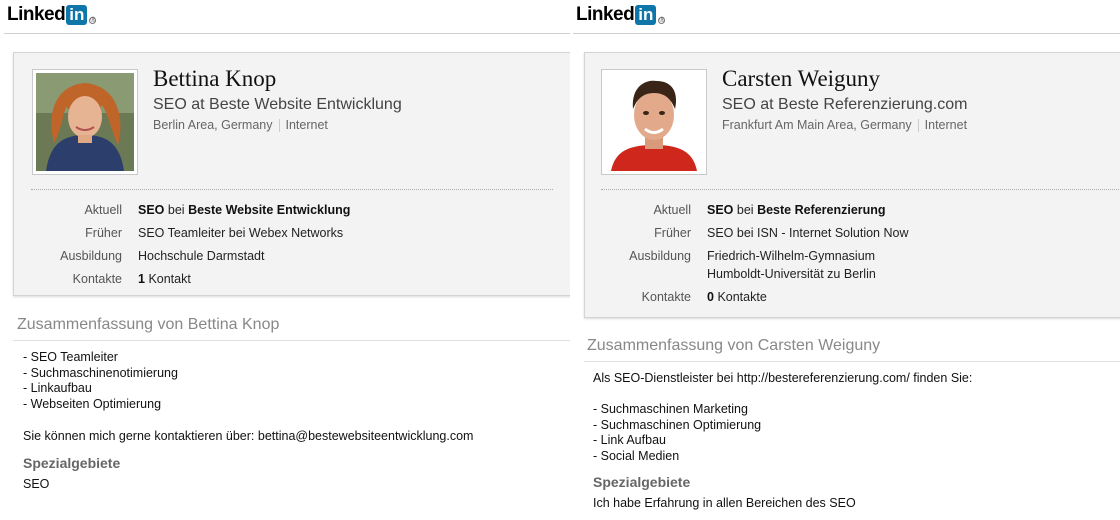  Describe the element at coordinates (277, 104) in the screenshot. I see `profile-headline: SEO at Beste Website Entwicklung` at that location.